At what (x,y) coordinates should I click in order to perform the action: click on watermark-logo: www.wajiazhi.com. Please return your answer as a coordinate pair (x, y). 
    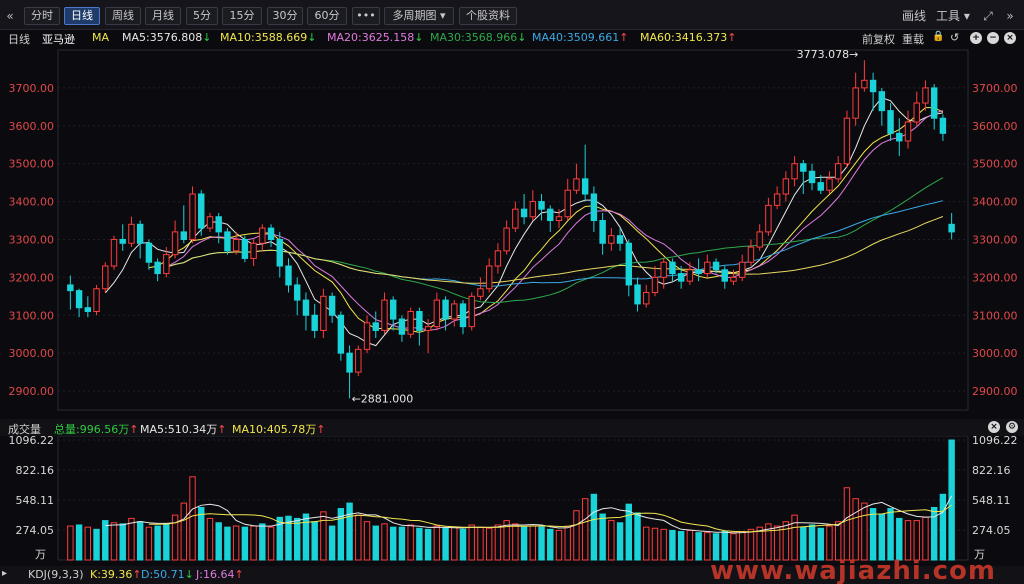
    Looking at the image, I should click on (852, 570).